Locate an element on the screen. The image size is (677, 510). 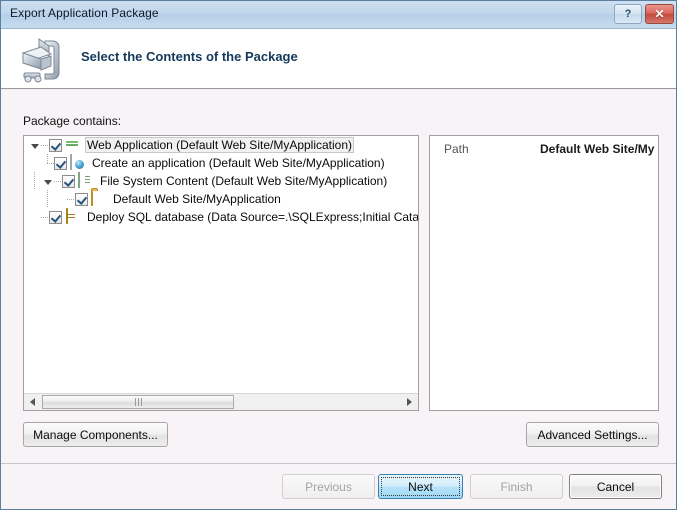
path-row: Path Default Web Site/My is located at coordinates (544, 149).